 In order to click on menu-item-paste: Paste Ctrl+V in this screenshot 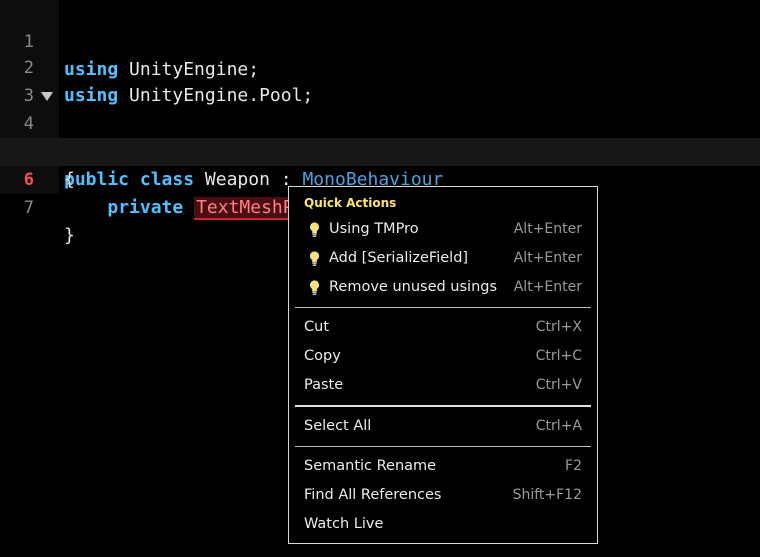, I will do `click(443, 385)`.